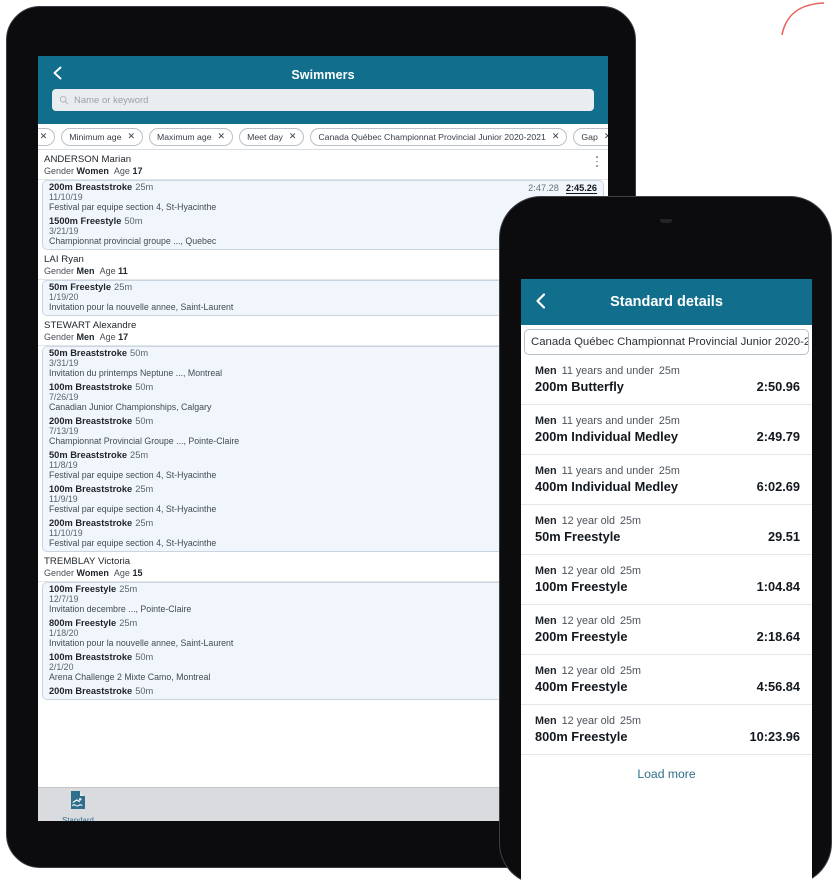 Image resolution: width=832 pixels, height=885 pixels. I want to click on filter-chip: Gap ✕, so click(590, 136).